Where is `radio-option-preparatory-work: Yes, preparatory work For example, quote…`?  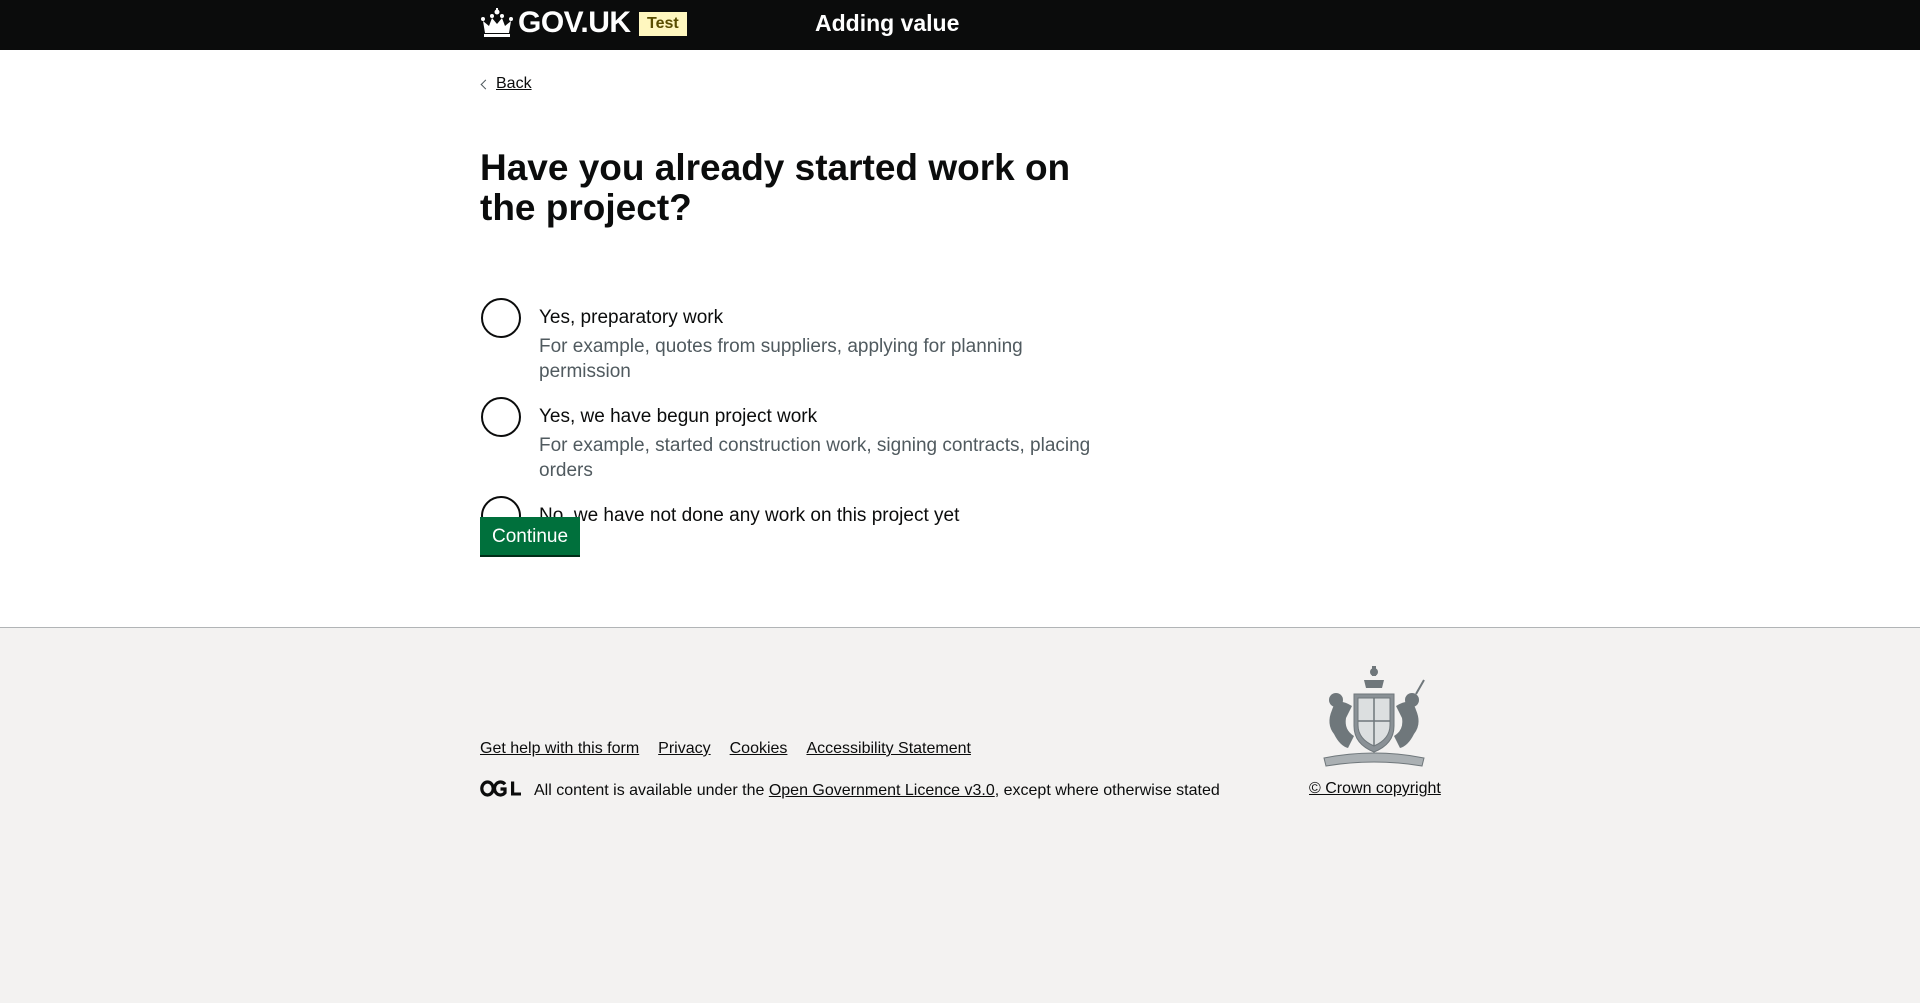
radio-option-preparatory-work: Yes, preparatory work For example, quote… is located at coordinates (790, 341).